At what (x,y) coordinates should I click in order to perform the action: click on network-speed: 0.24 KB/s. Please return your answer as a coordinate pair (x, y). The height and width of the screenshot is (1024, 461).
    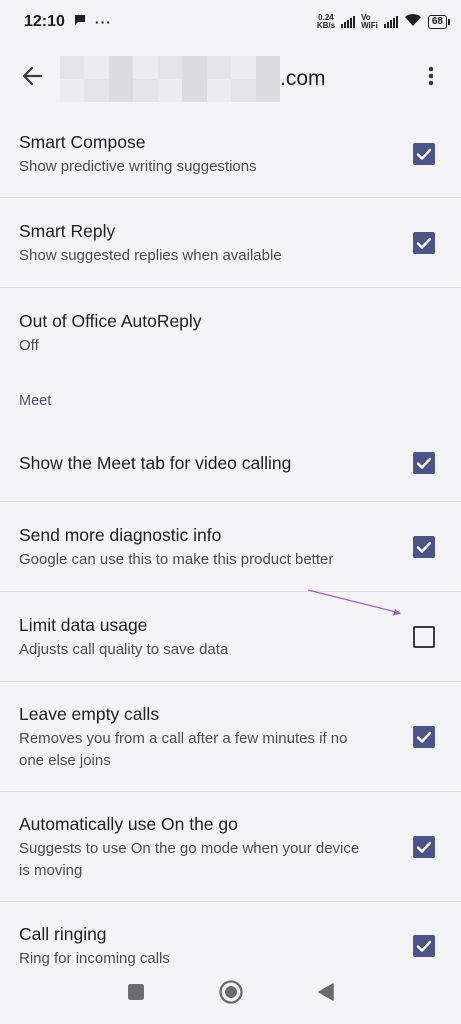
    Looking at the image, I should click on (326, 22).